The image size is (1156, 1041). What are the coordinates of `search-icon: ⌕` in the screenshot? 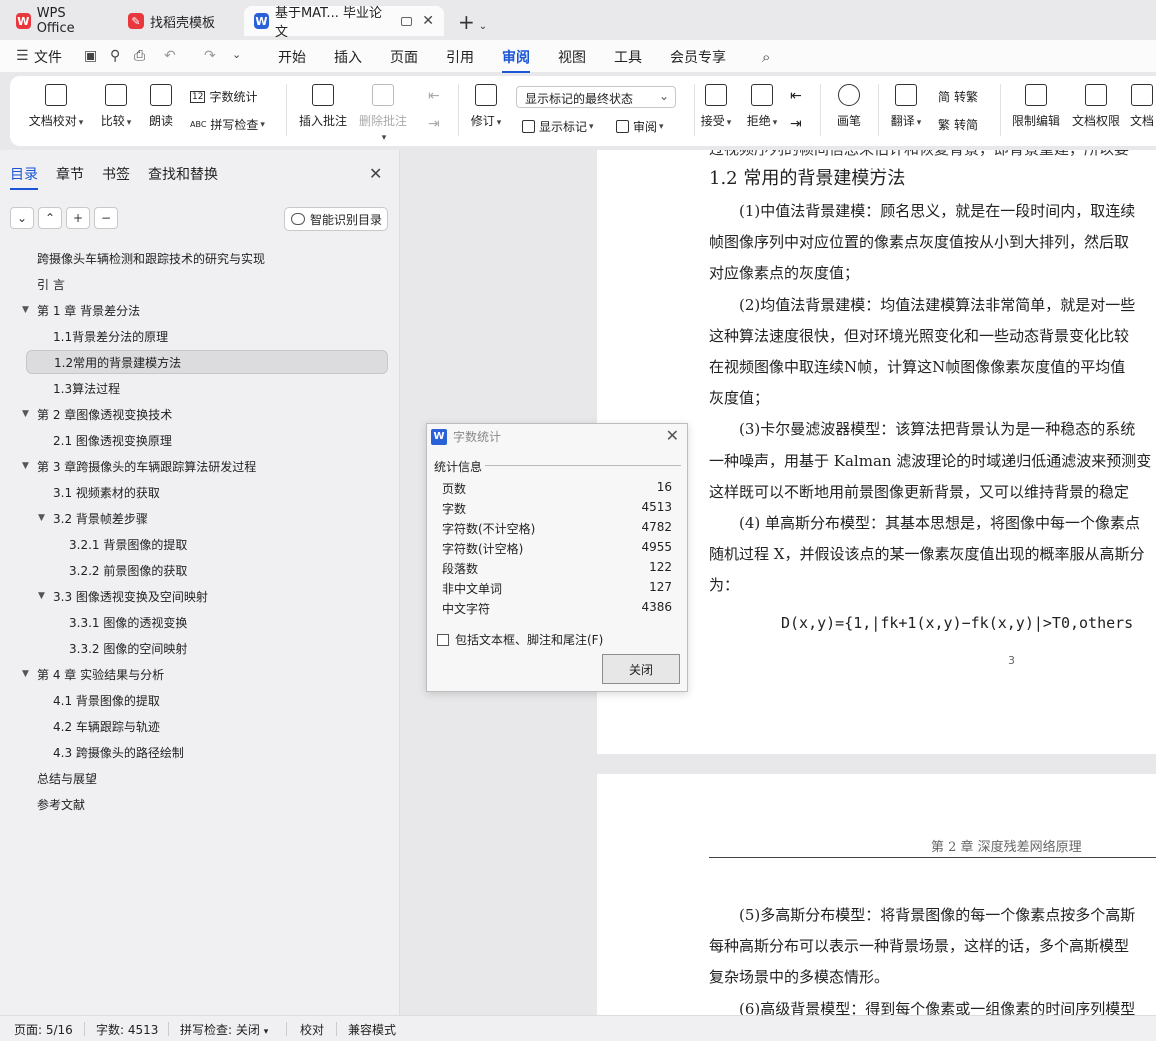 It's located at (766, 57).